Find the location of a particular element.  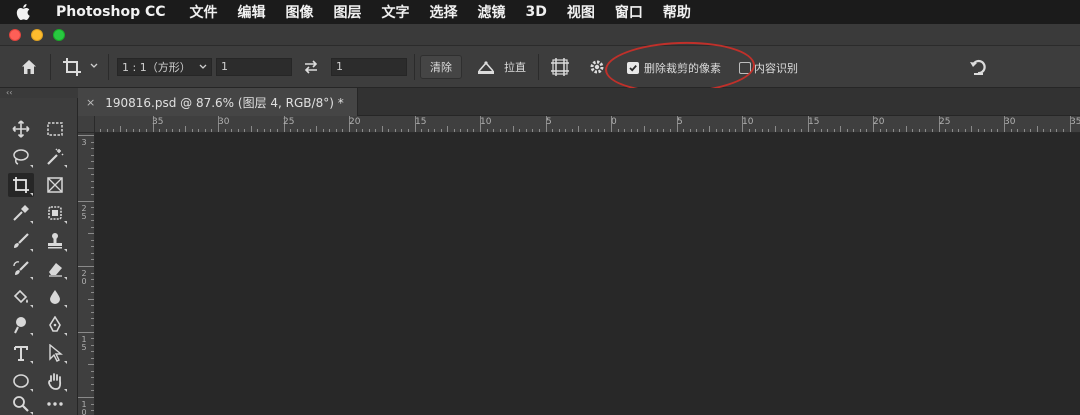

stamp-icon is located at coordinates (55, 241).